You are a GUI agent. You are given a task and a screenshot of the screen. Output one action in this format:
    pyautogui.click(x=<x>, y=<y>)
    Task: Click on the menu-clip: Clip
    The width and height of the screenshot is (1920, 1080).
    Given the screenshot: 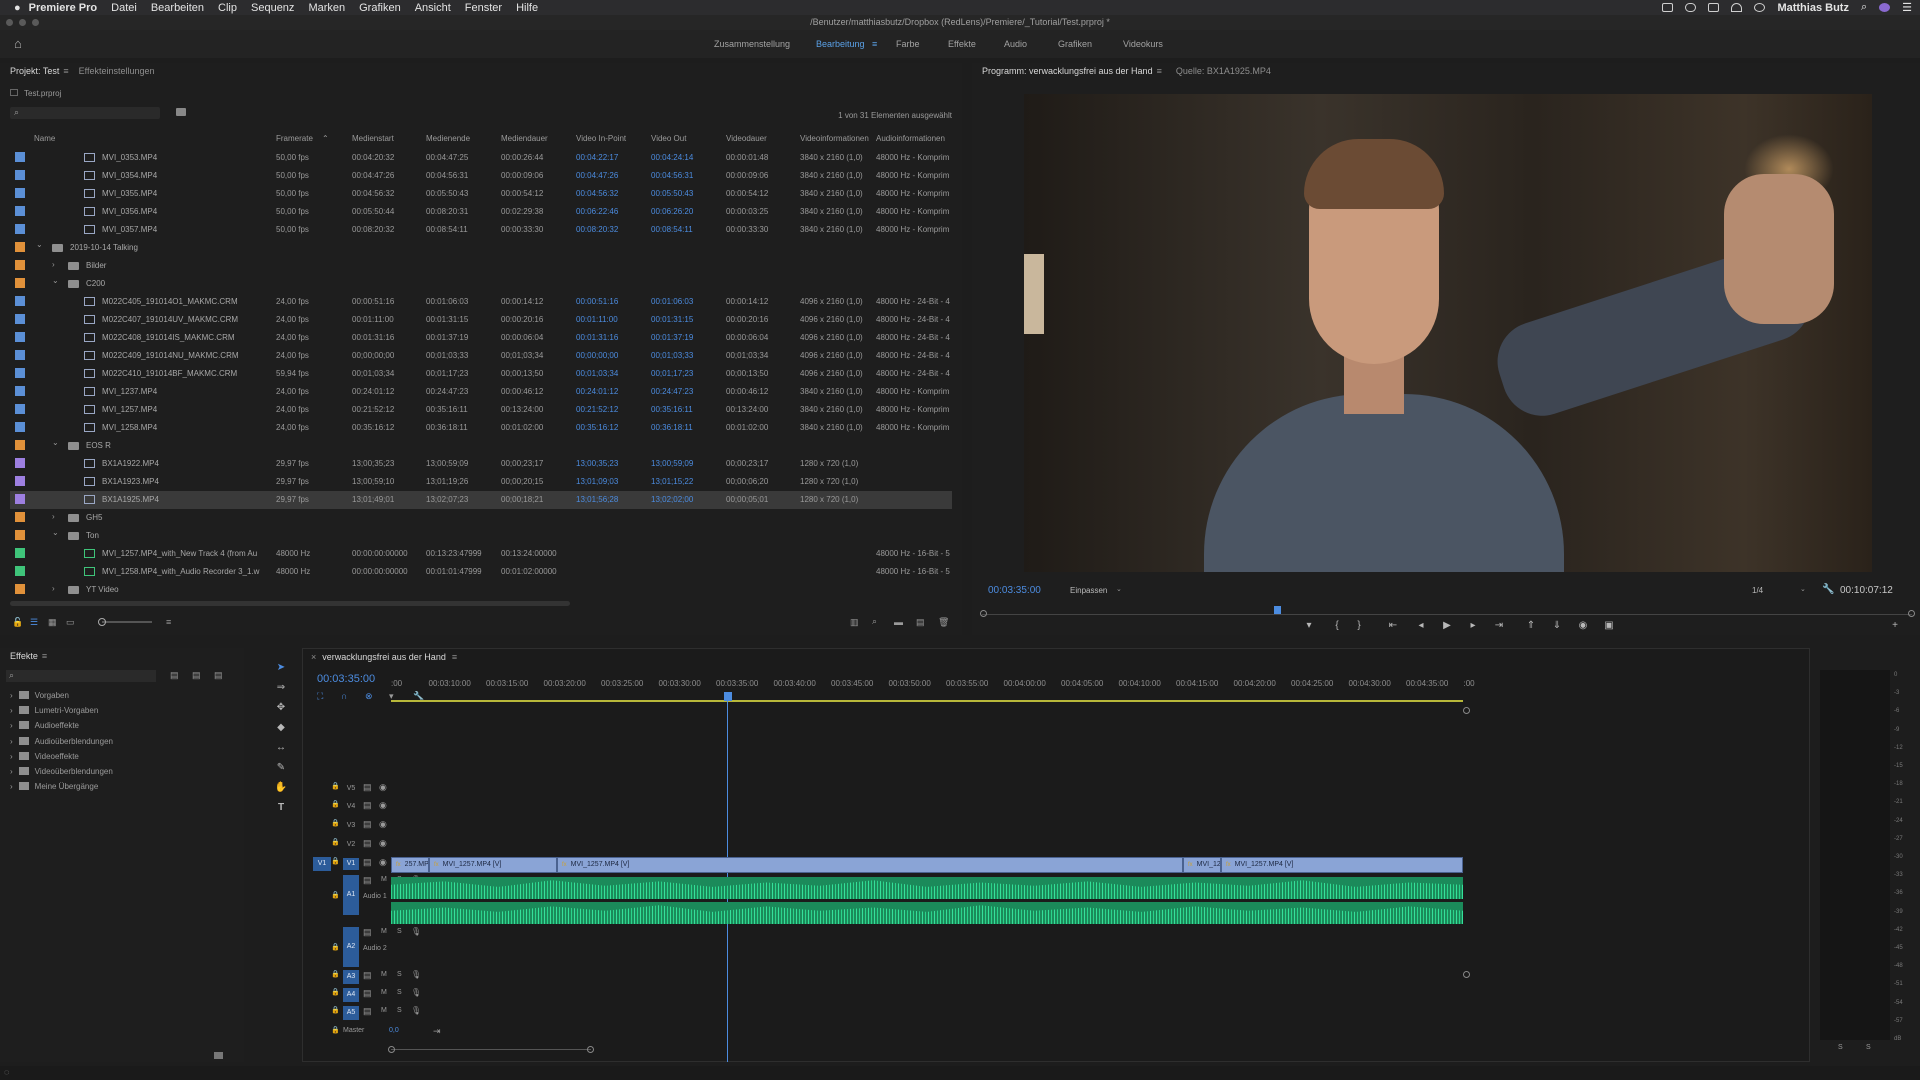 What is the action you would take?
    pyautogui.click(x=227, y=8)
    